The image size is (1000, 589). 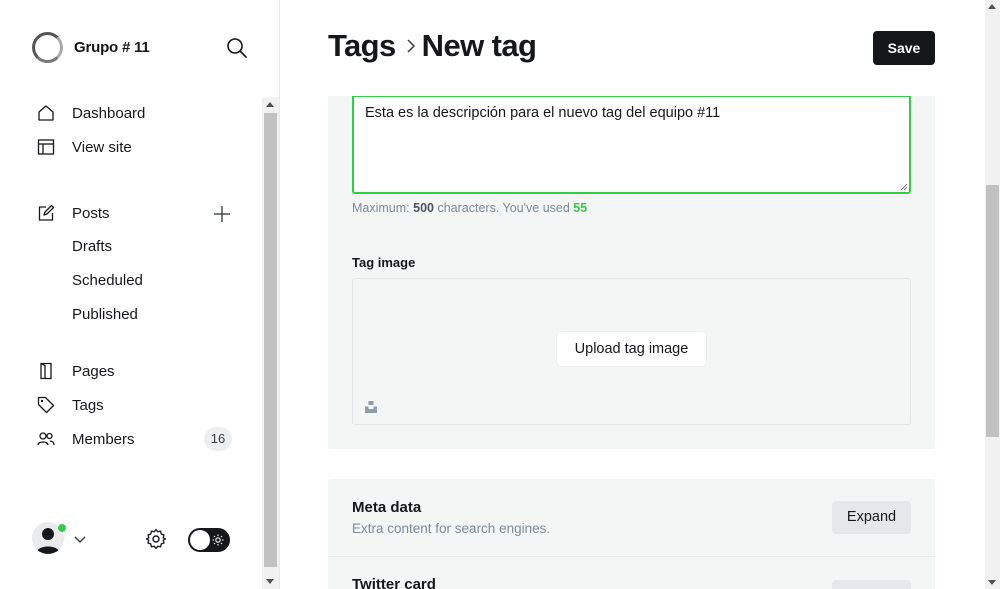 What do you see at coordinates (132, 540) in the screenshot?
I see `sidebar-footer` at bounding box center [132, 540].